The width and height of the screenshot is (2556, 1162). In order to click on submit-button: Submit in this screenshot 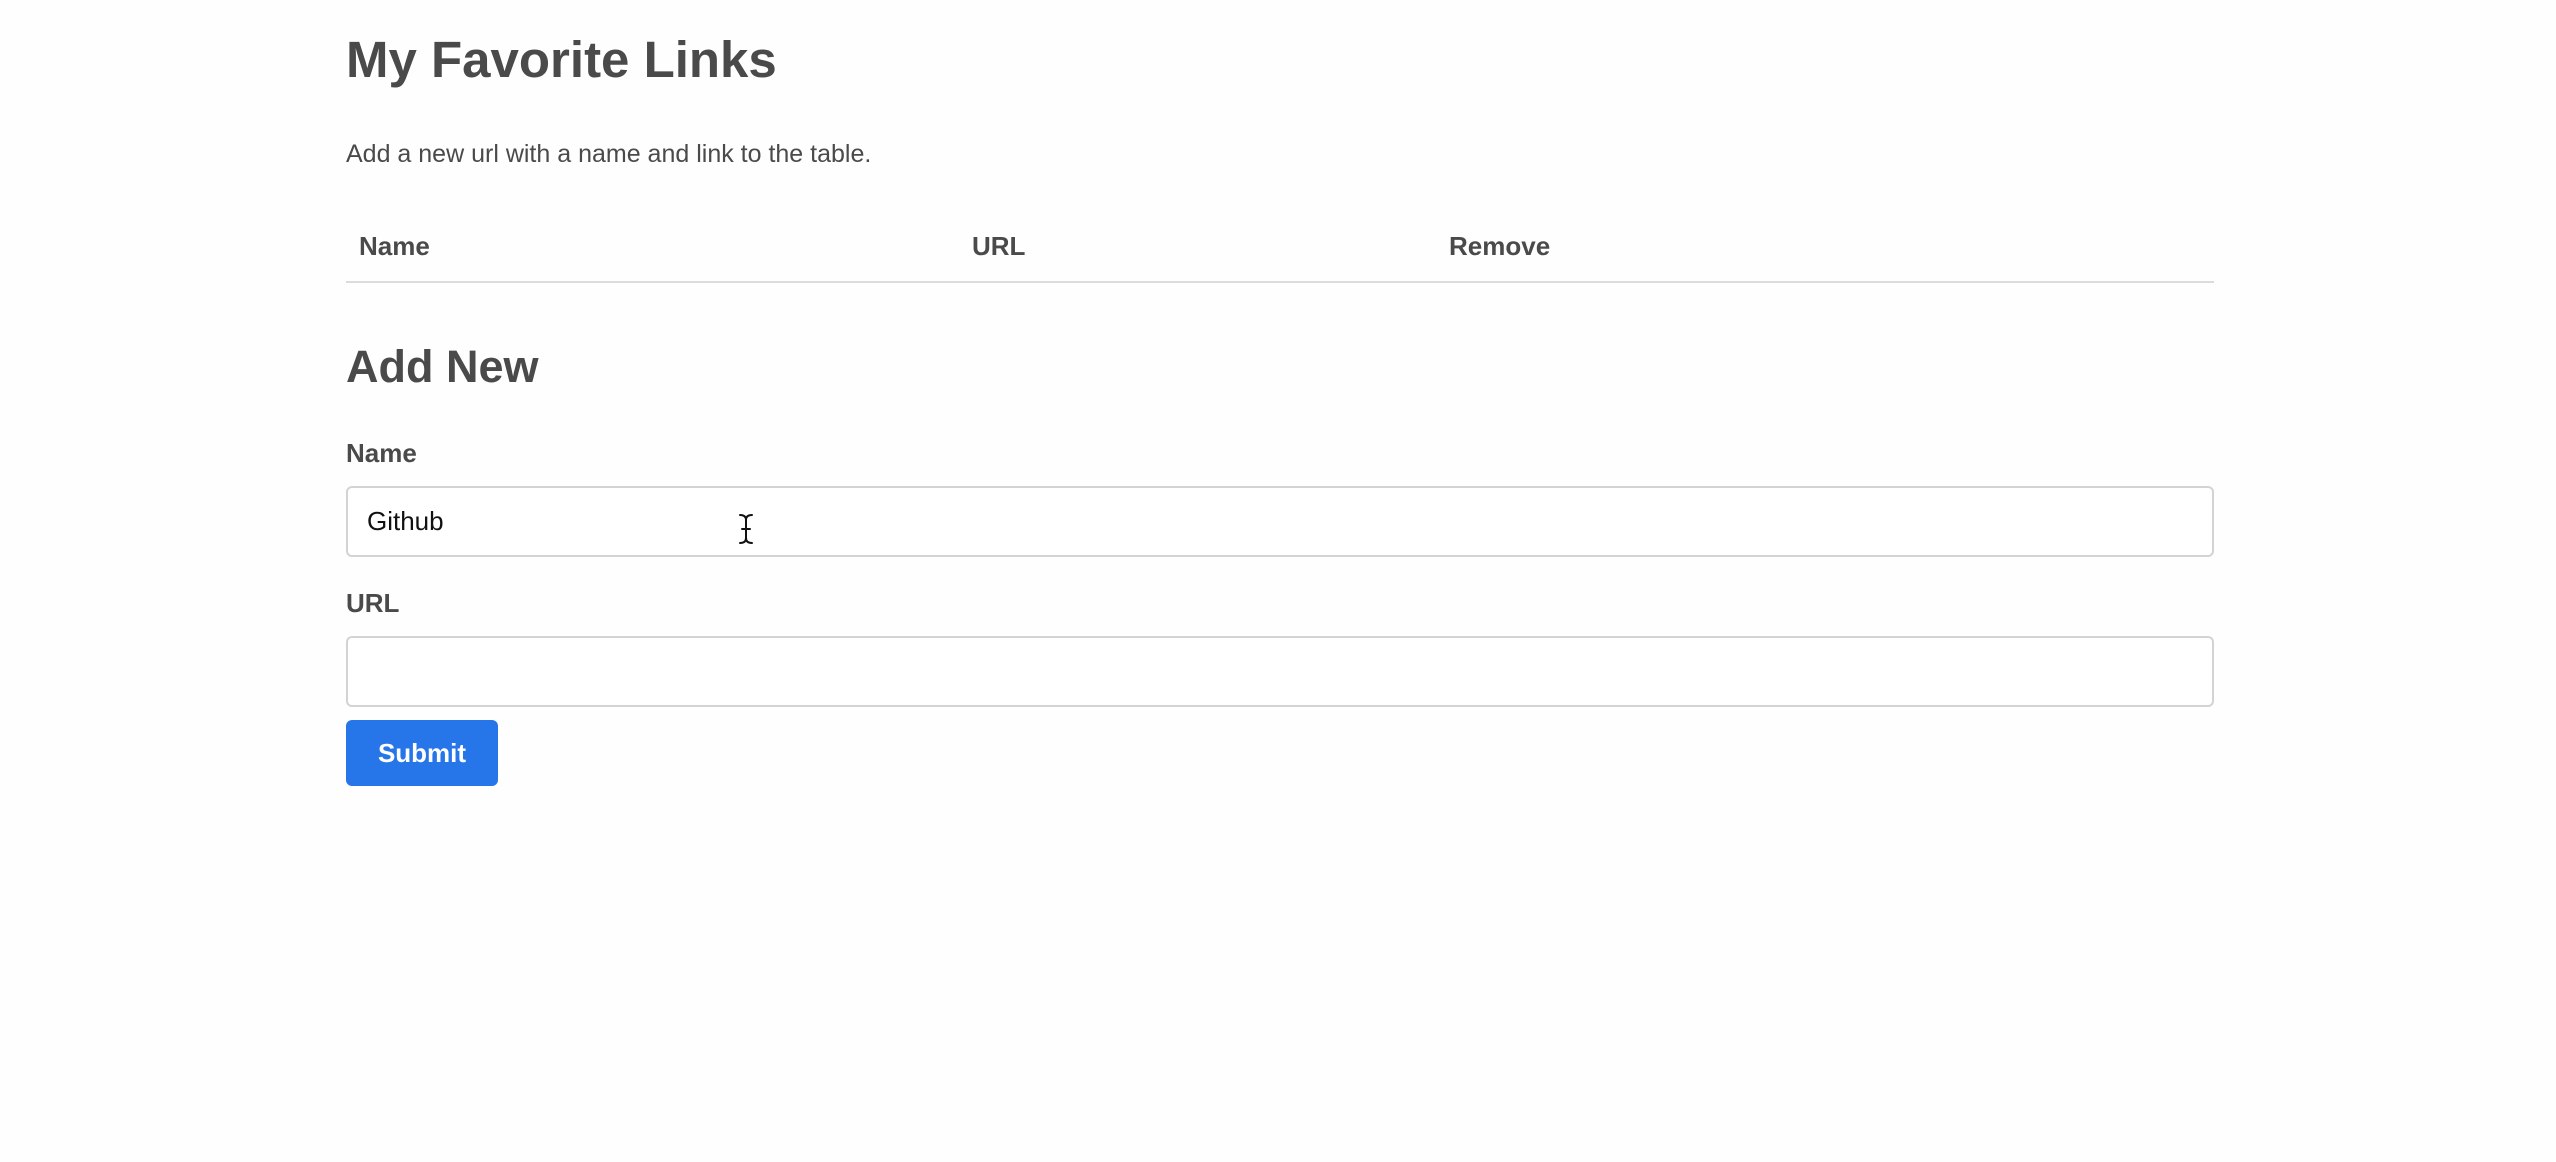, I will do `click(422, 753)`.